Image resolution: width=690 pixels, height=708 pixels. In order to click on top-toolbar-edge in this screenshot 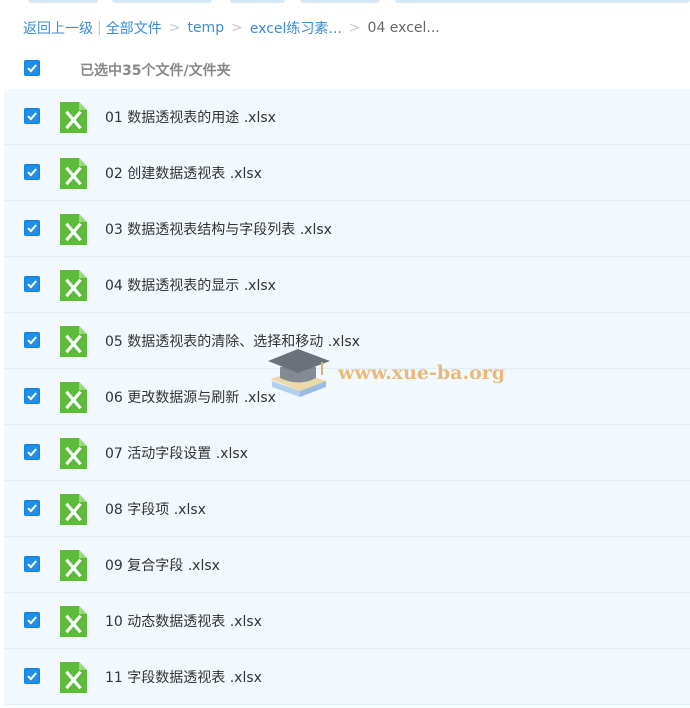, I will do `click(345, 2)`.